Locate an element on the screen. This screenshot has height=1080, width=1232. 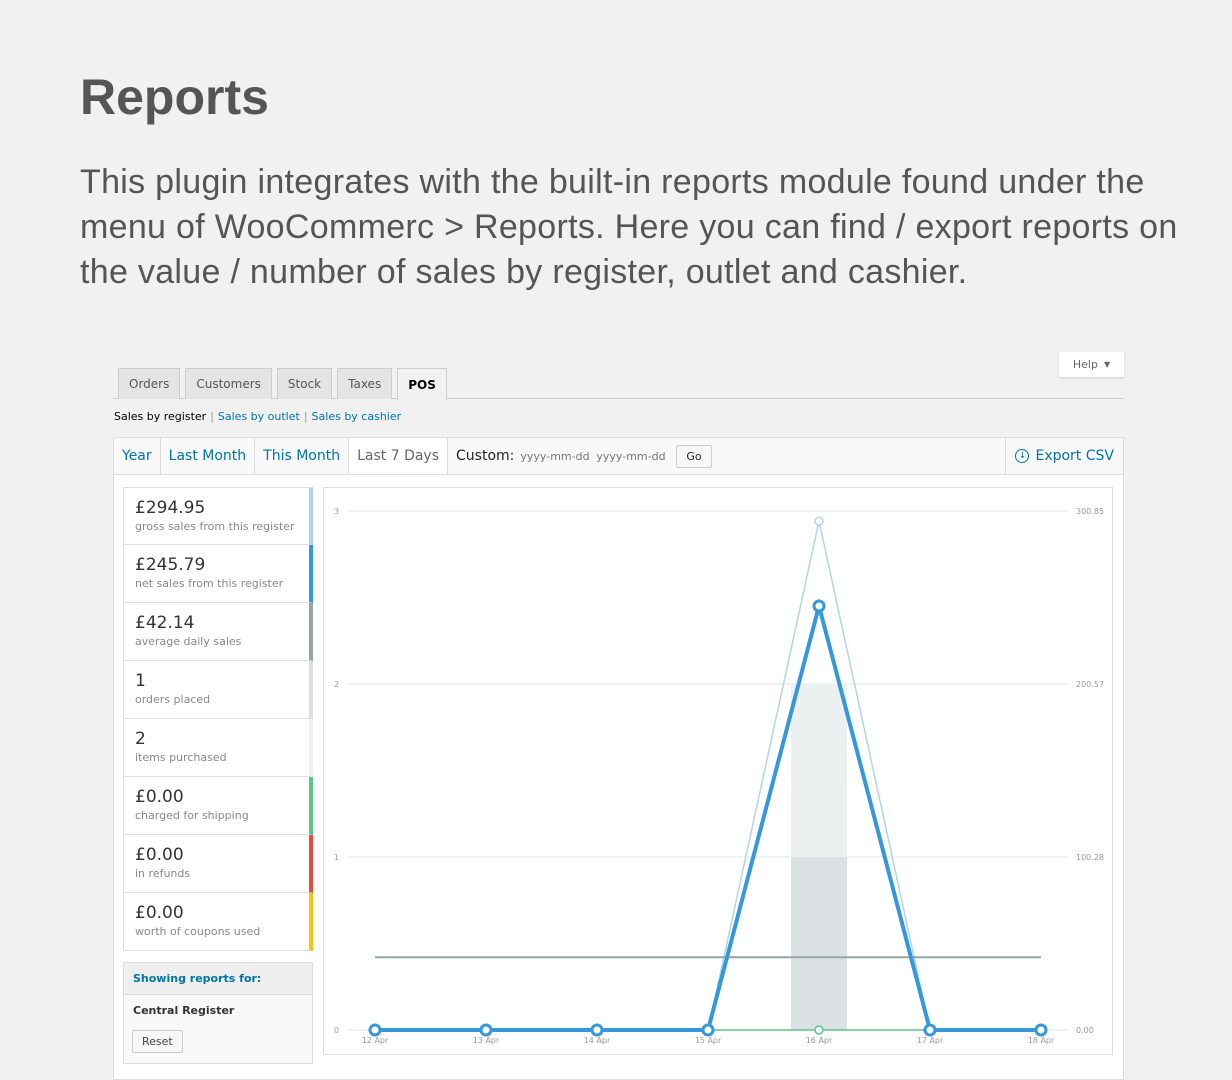
reset-button: Reset is located at coordinates (157, 1041).